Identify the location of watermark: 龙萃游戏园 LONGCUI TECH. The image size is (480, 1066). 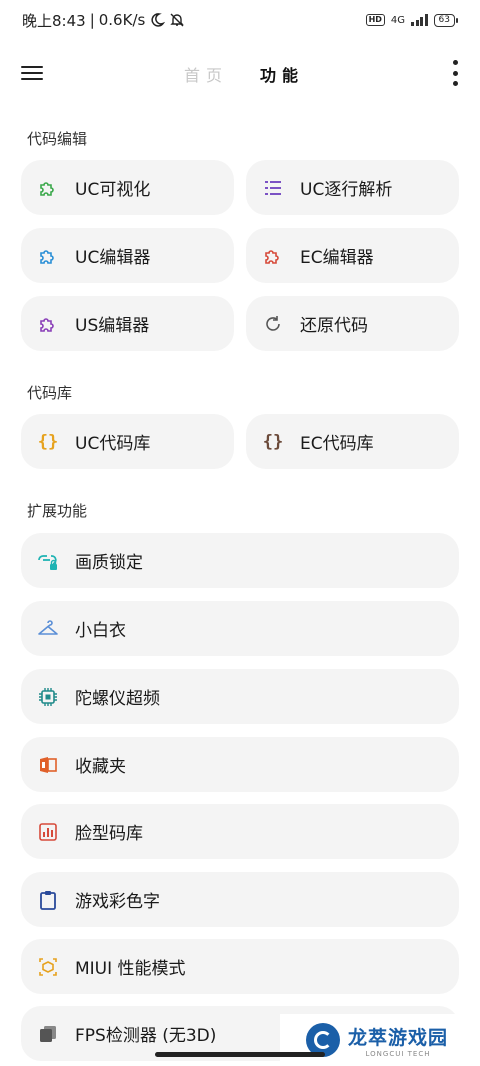
(380, 1040).